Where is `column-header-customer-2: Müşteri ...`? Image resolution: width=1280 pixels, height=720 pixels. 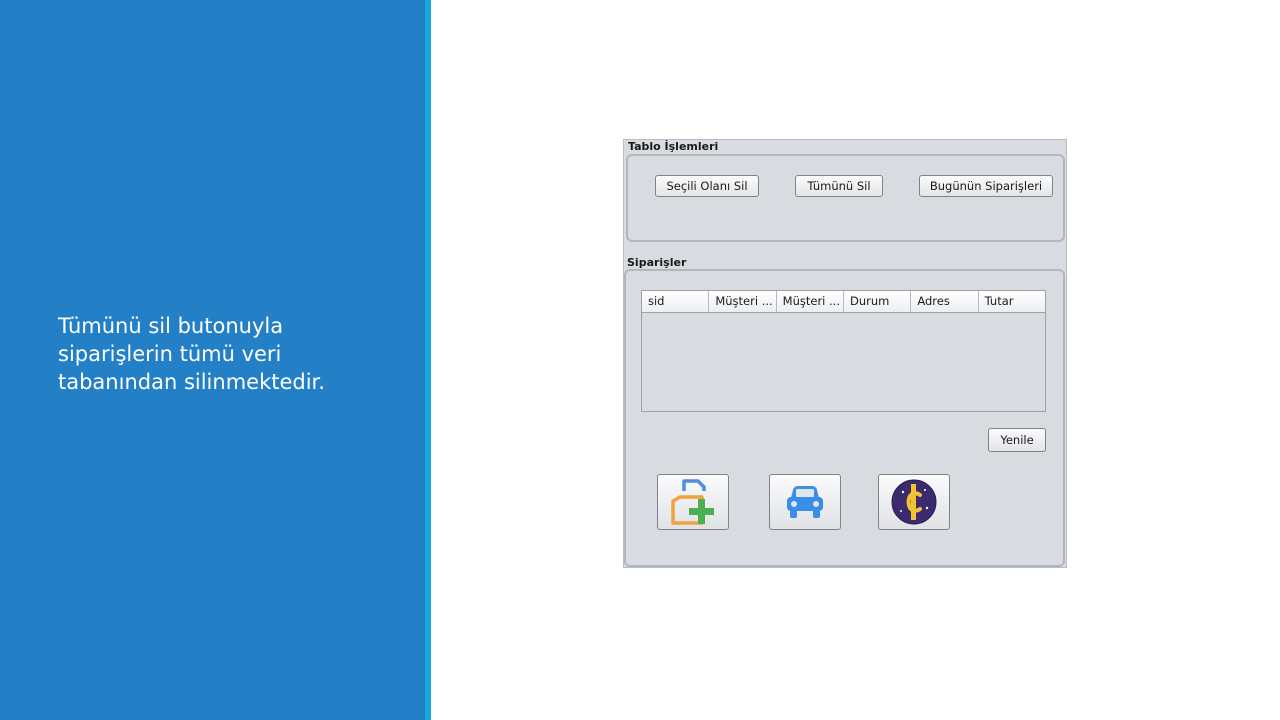 column-header-customer-2: Müşteri ... is located at coordinates (810, 301).